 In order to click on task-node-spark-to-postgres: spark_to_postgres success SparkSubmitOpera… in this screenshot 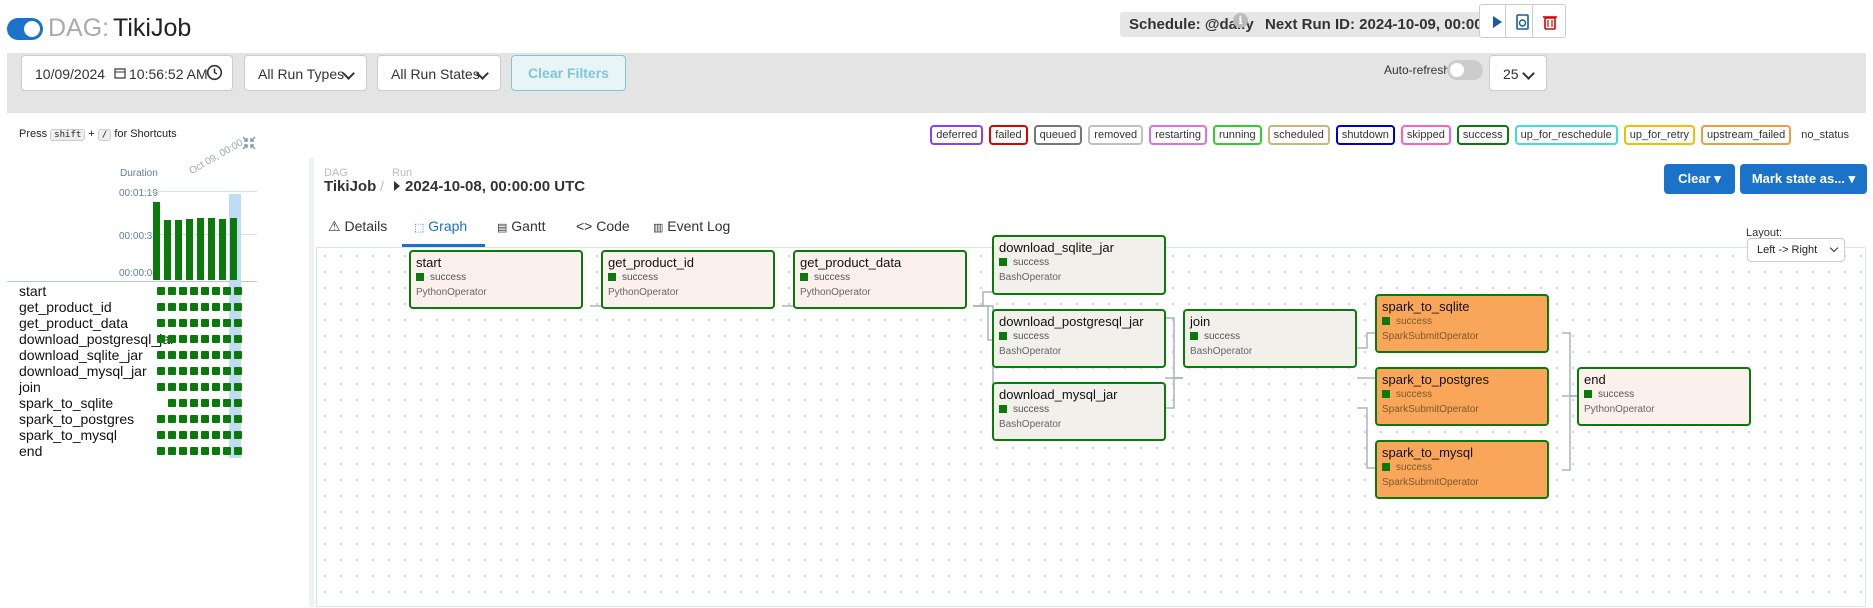, I will do `click(1462, 396)`.